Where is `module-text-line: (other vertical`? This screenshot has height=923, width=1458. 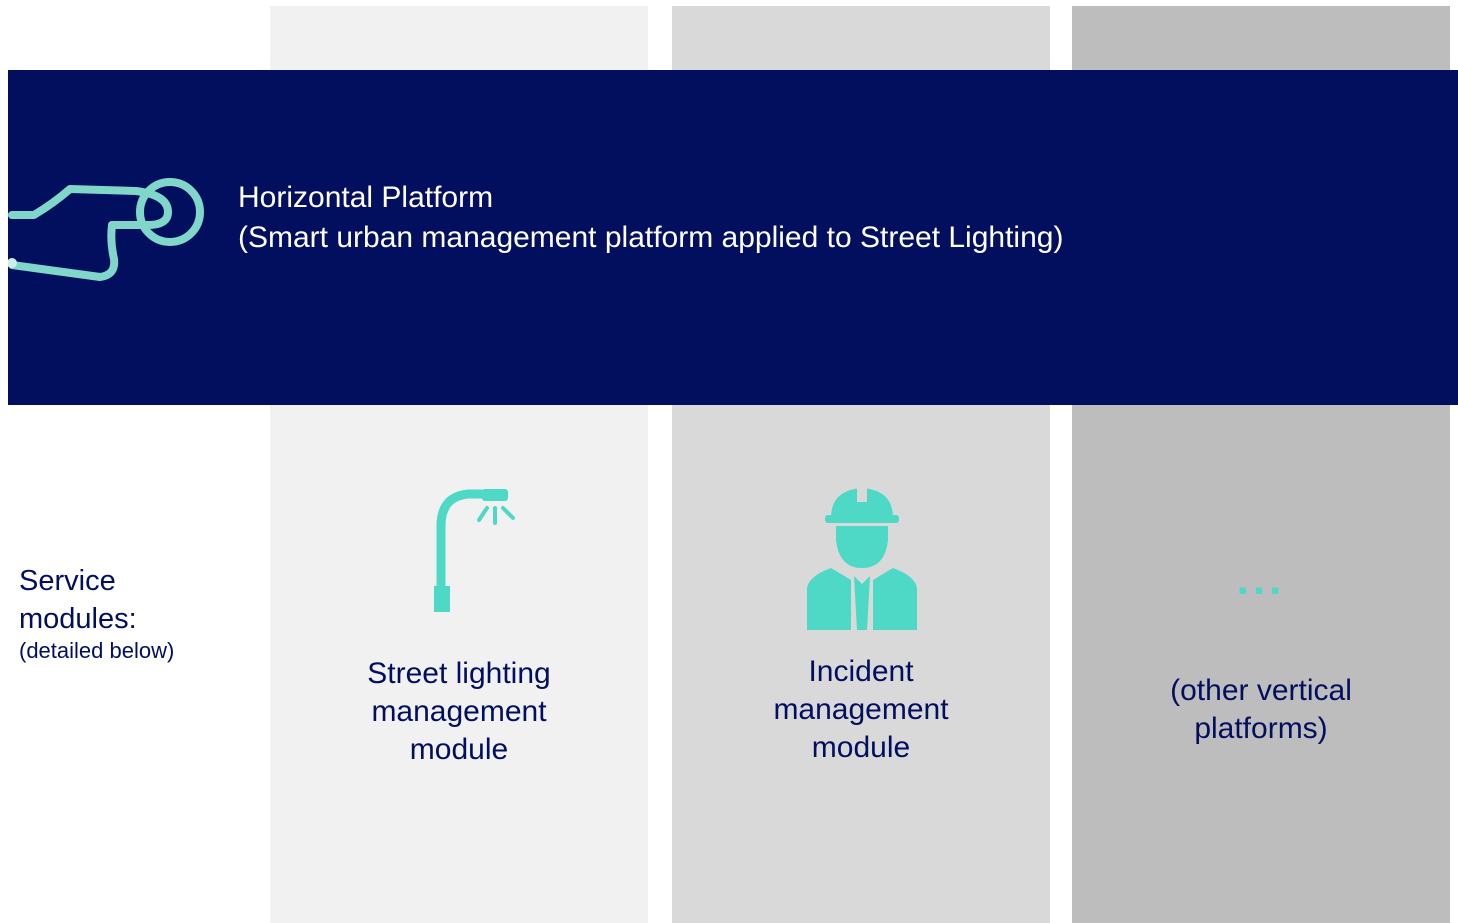
module-text-line: (other vertical is located at coordinates (1261, 690).